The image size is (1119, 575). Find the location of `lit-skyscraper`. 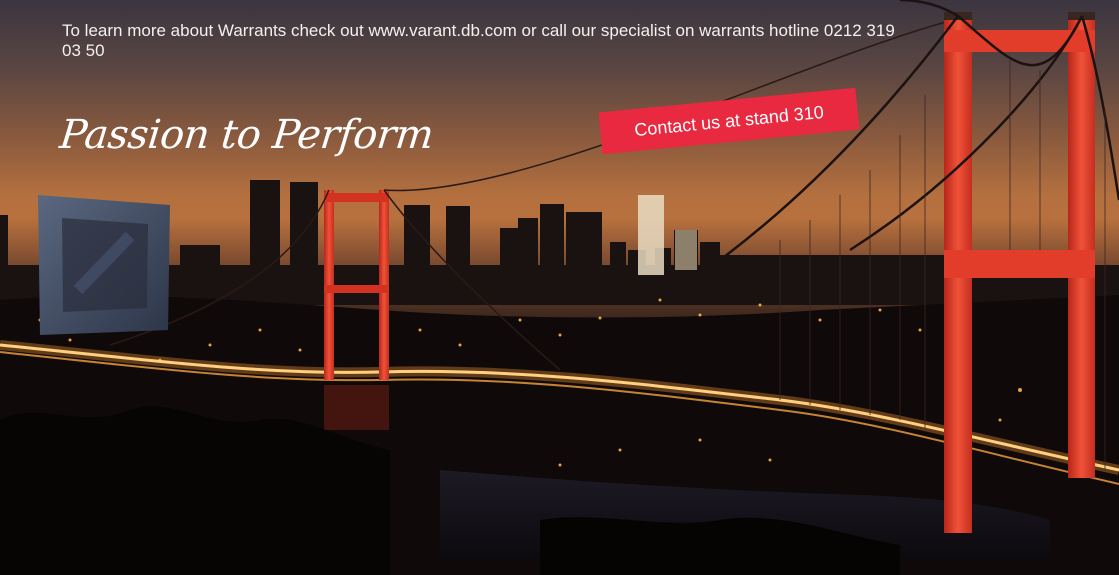

lit-skyscraper is located at coordinates (651, 235).